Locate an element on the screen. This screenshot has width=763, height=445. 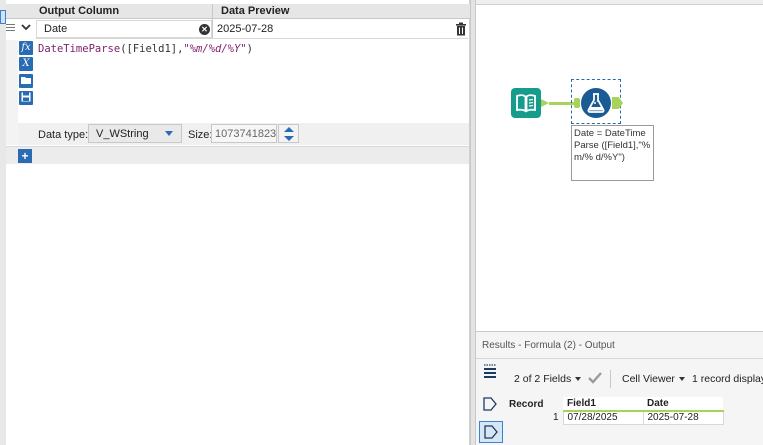
canvas-top-bar is located at coordinates (619, 2).